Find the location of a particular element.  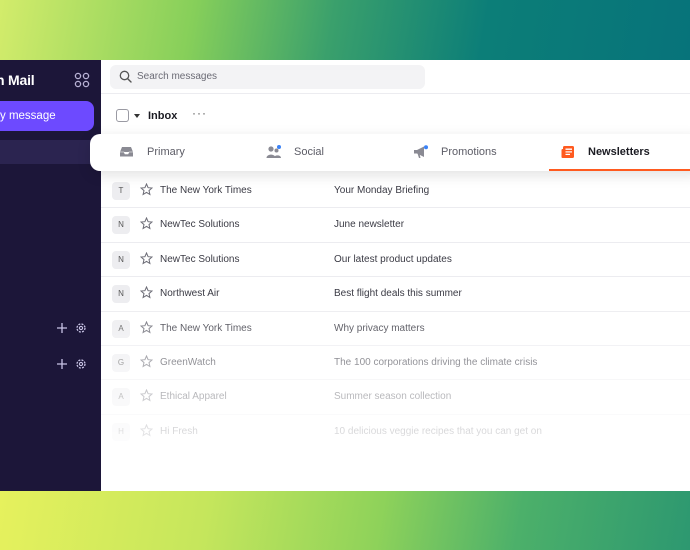

megaphone-icon is located at coordinates (421, 151).